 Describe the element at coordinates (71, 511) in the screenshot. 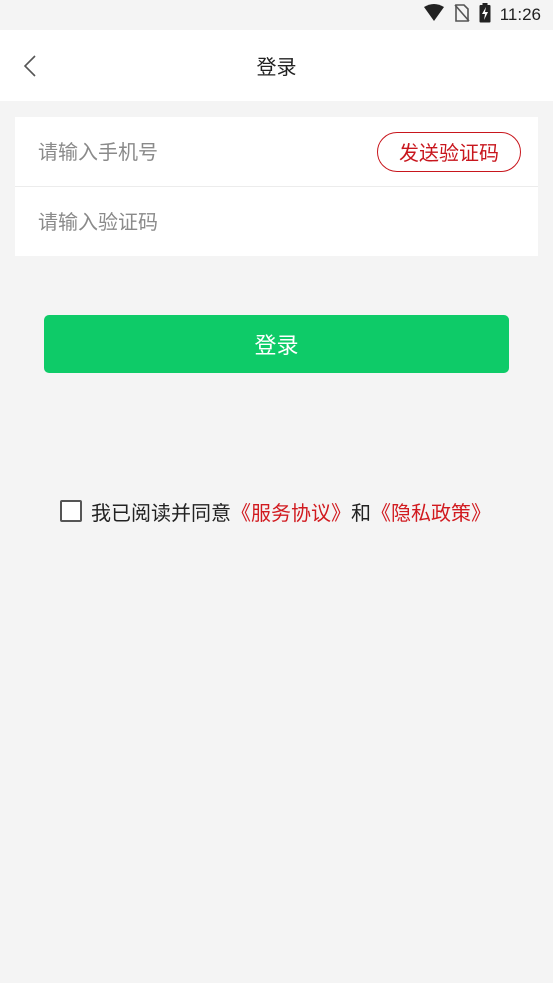

I see `agreement-checkbox` at that location.